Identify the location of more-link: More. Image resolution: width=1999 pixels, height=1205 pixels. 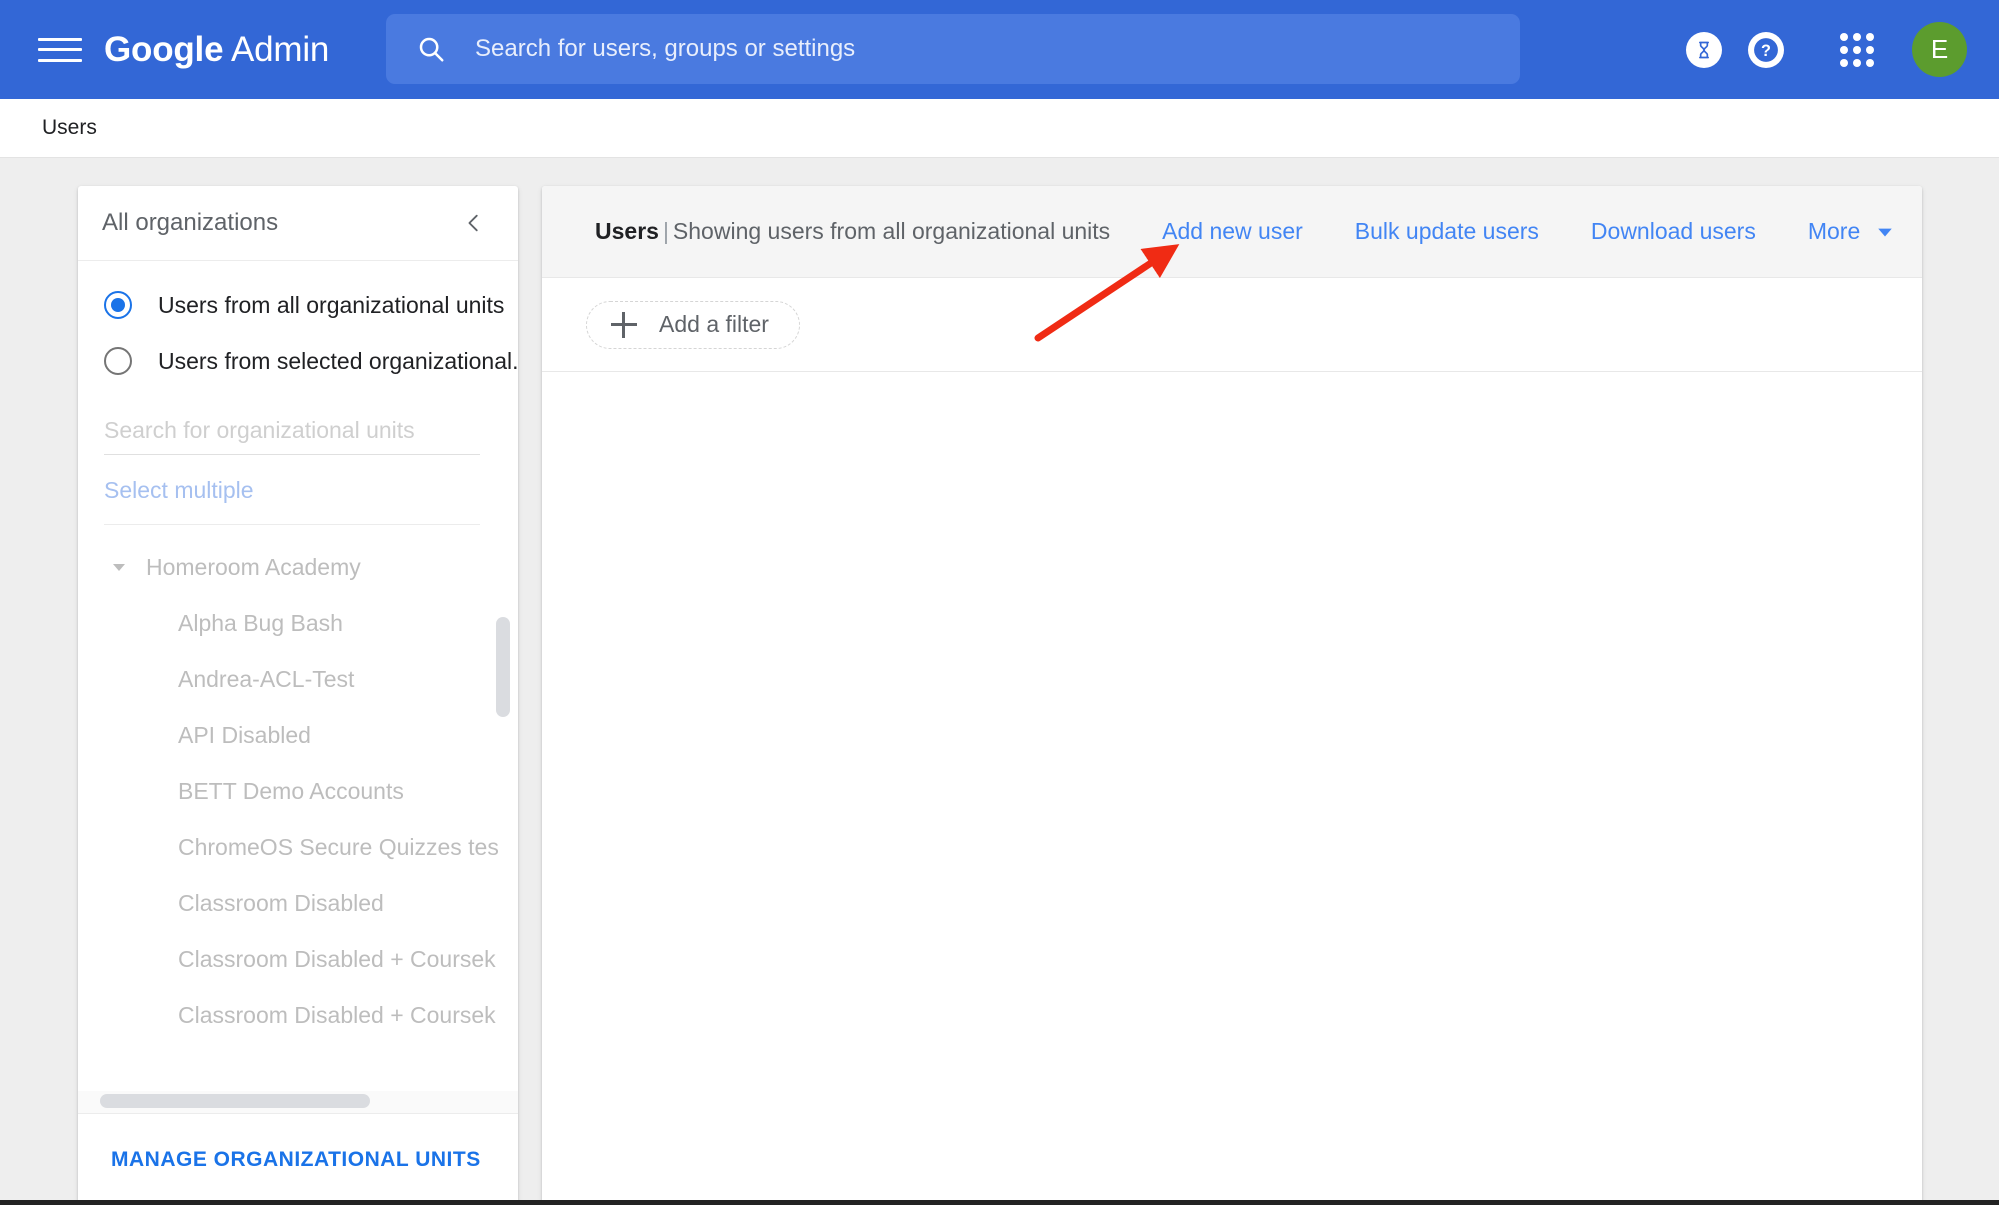
(1851, 231).